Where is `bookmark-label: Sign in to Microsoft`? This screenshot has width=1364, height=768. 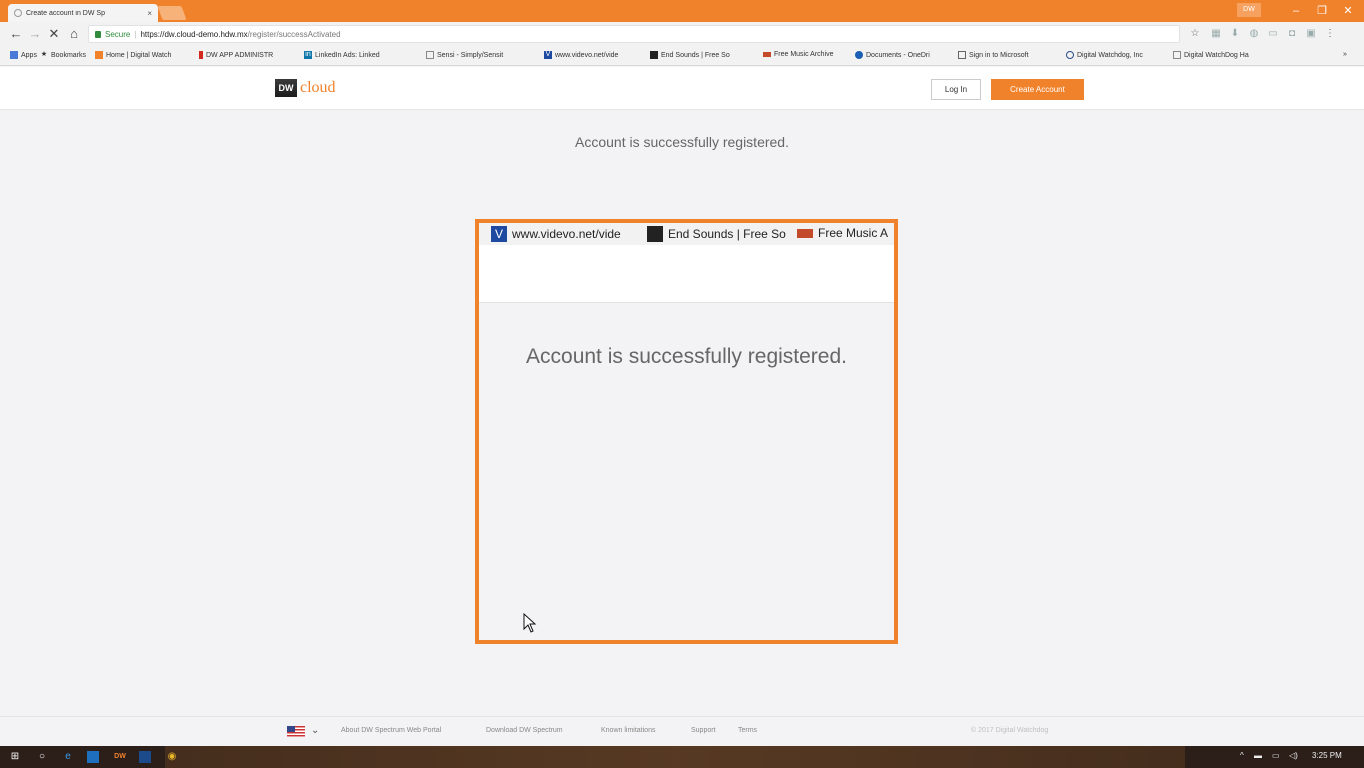 bookmark-label: Sign in to Microsoft is located at coordinates (999, 55).